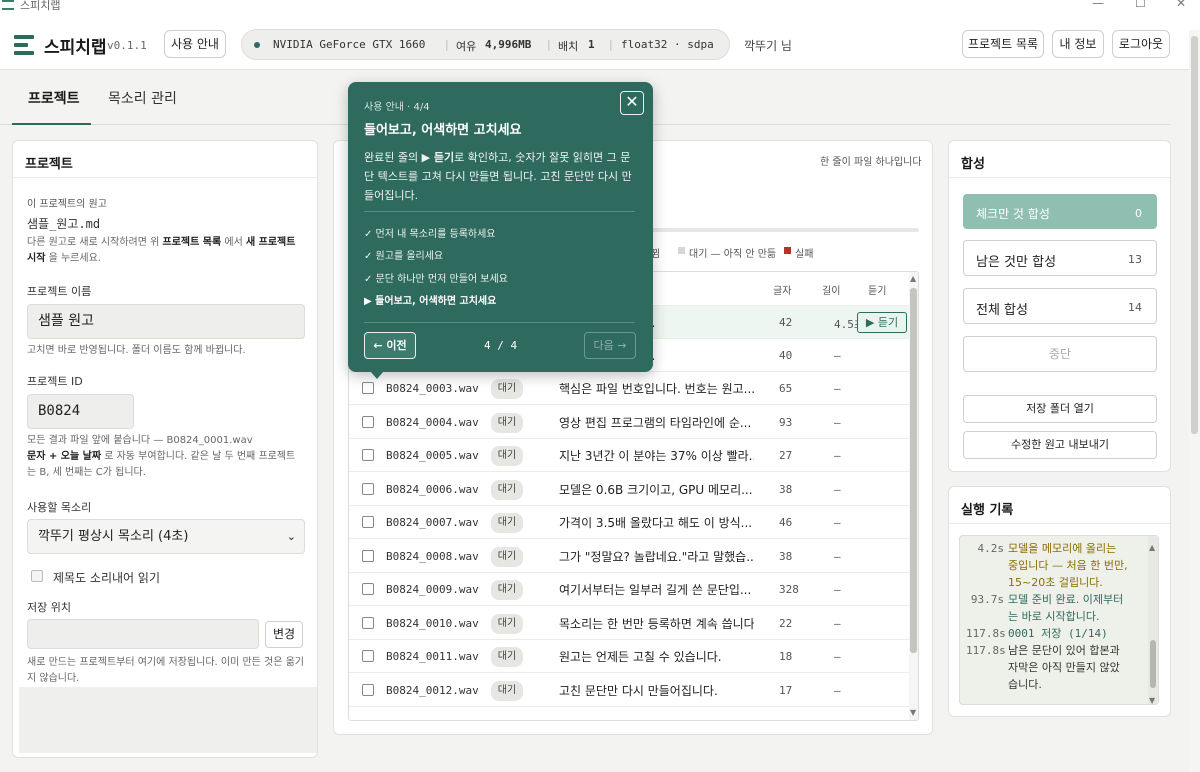 The height and width of the screenshot is (772, 1200). What do you see at coordinates (632, 103) in the screenshot?
I see `close-icon: ✕` at bounding box center [632, 103].